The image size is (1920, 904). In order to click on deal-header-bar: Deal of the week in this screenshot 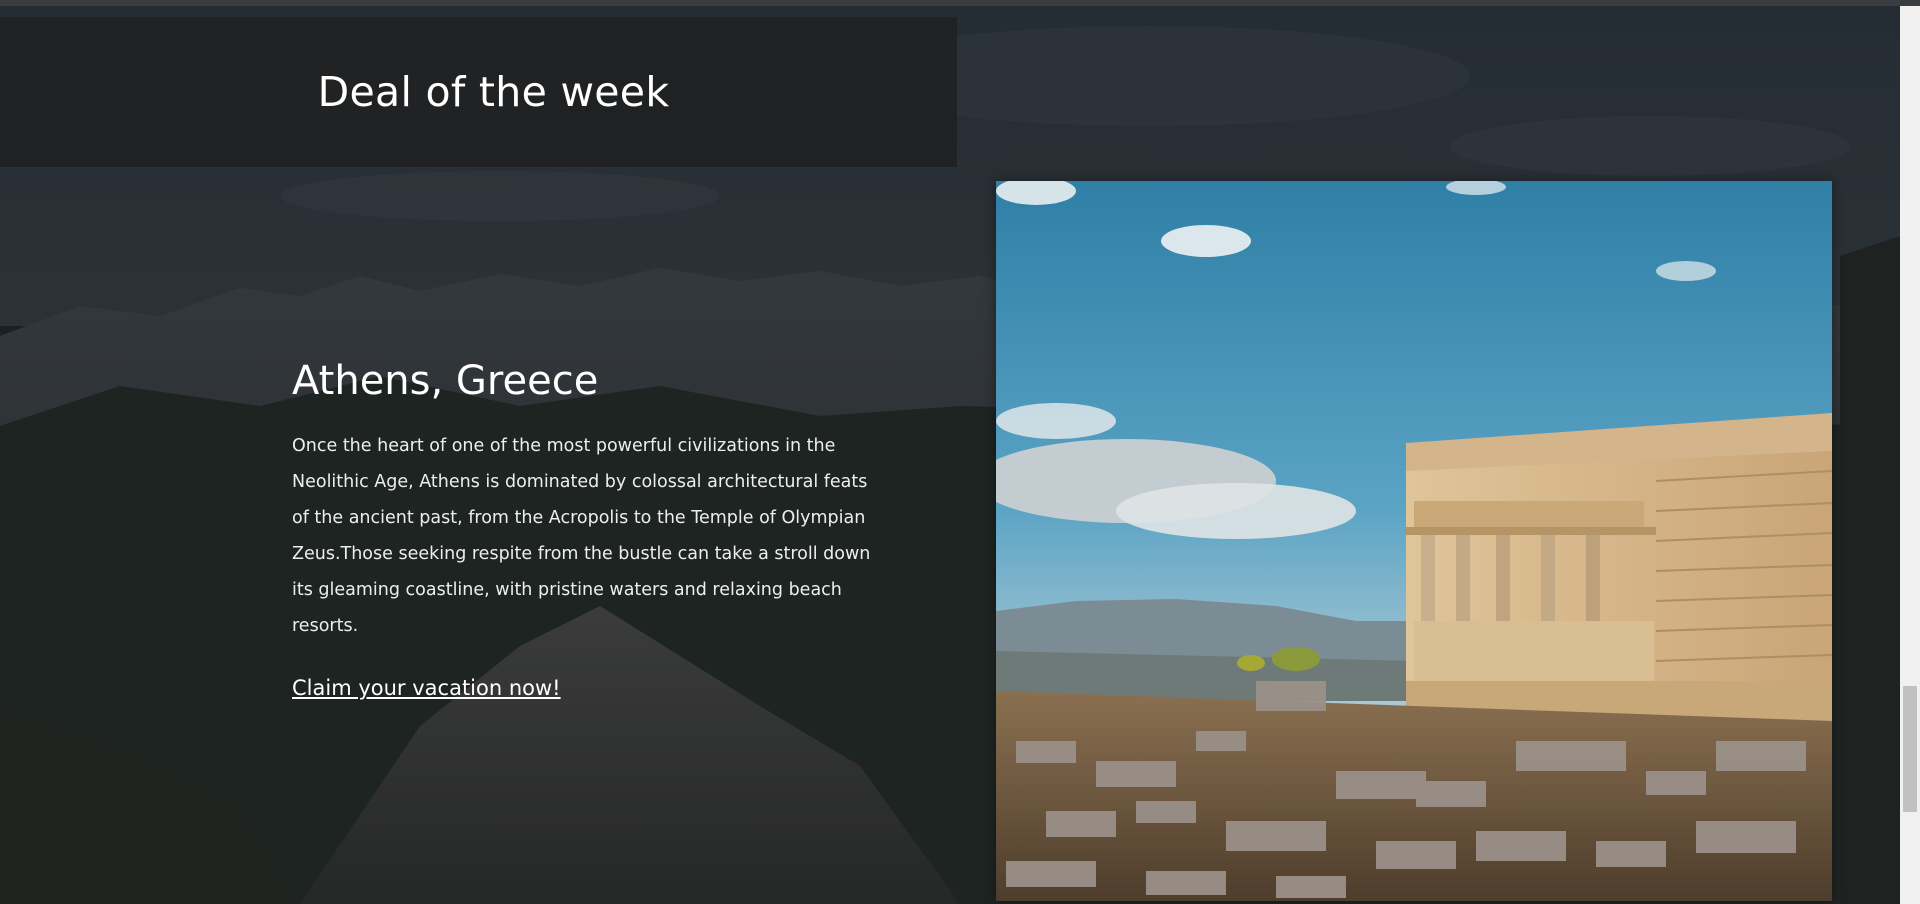, I will do `click(478, 92)`.